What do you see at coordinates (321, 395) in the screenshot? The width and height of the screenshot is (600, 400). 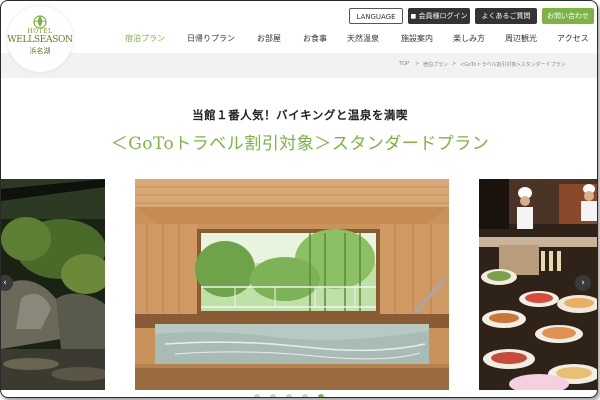 I see `slider-dot-active` at bounding box center [321, 395].